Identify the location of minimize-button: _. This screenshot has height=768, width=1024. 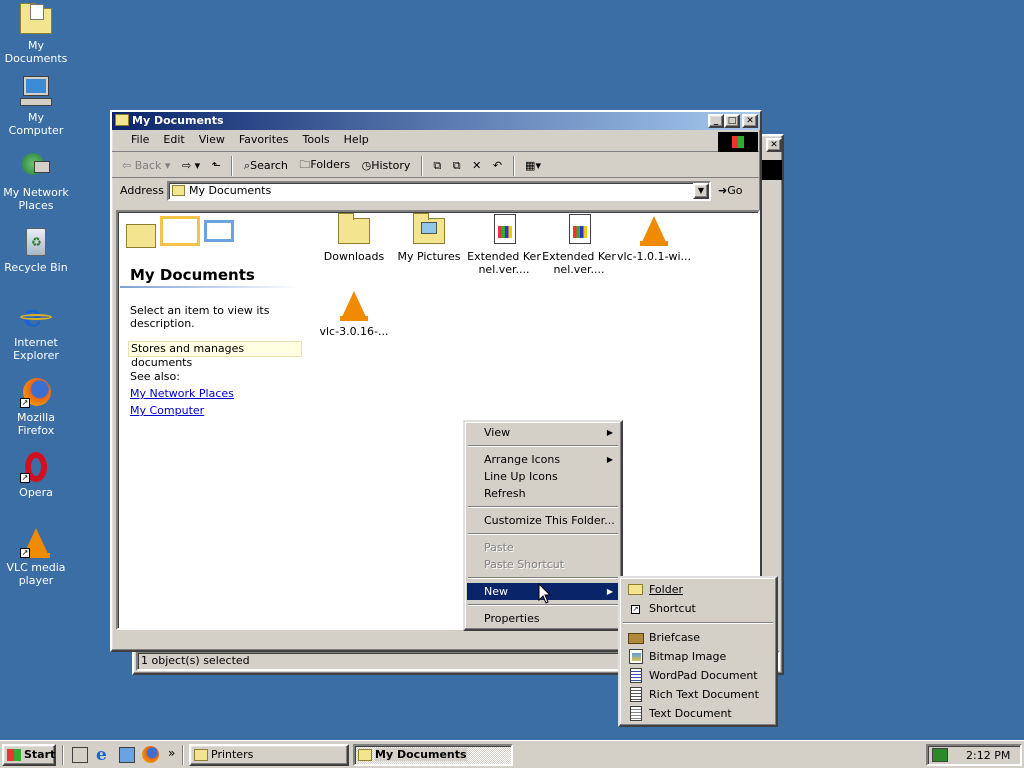
(716, 121).